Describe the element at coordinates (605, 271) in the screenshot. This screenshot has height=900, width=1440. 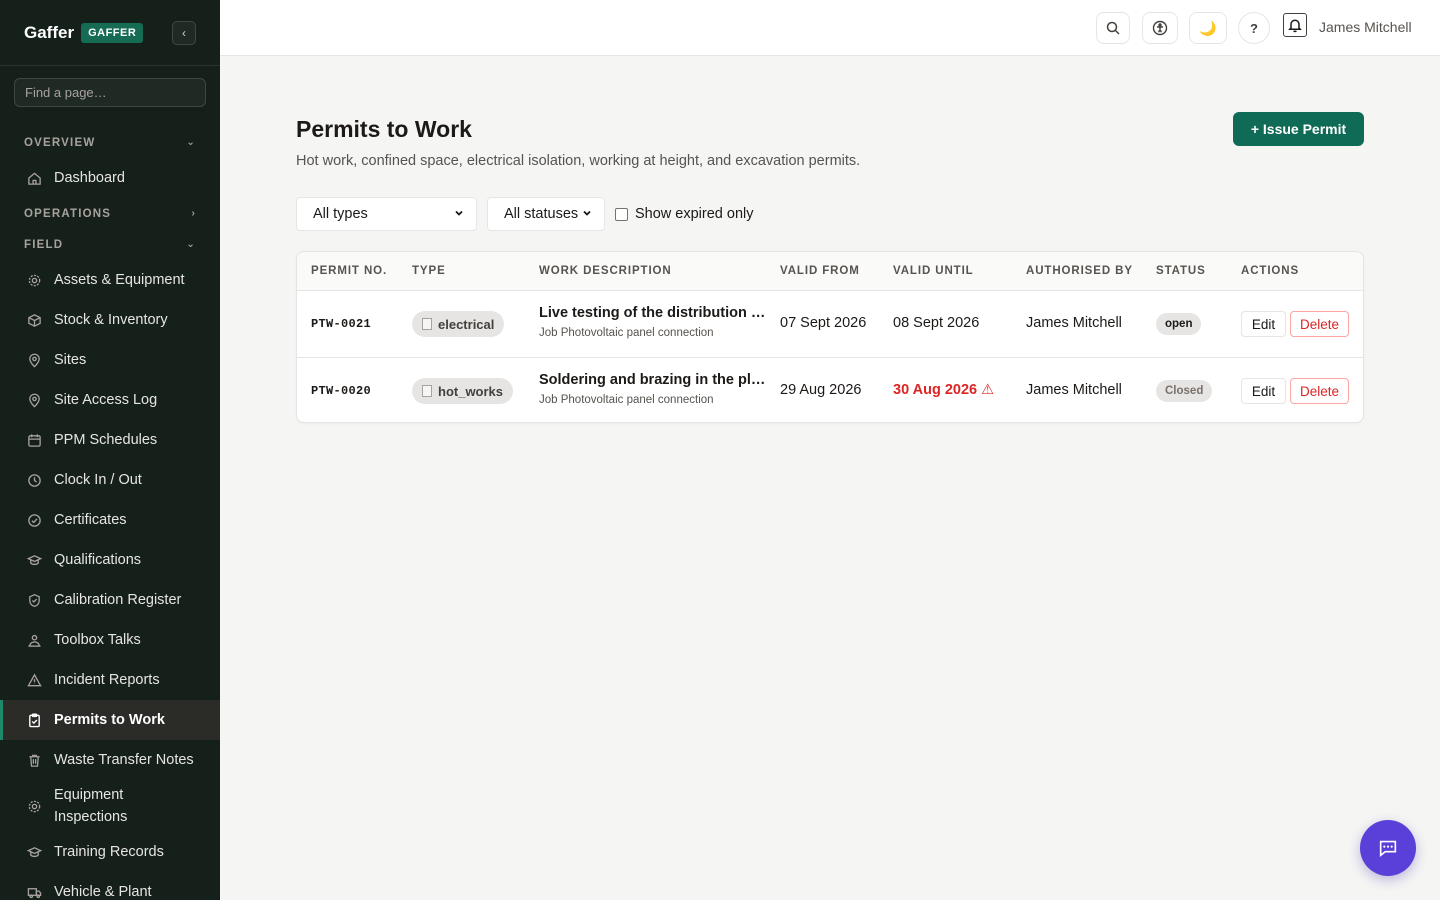
I see `column-header: WORK DESCRIPTION` at that location.